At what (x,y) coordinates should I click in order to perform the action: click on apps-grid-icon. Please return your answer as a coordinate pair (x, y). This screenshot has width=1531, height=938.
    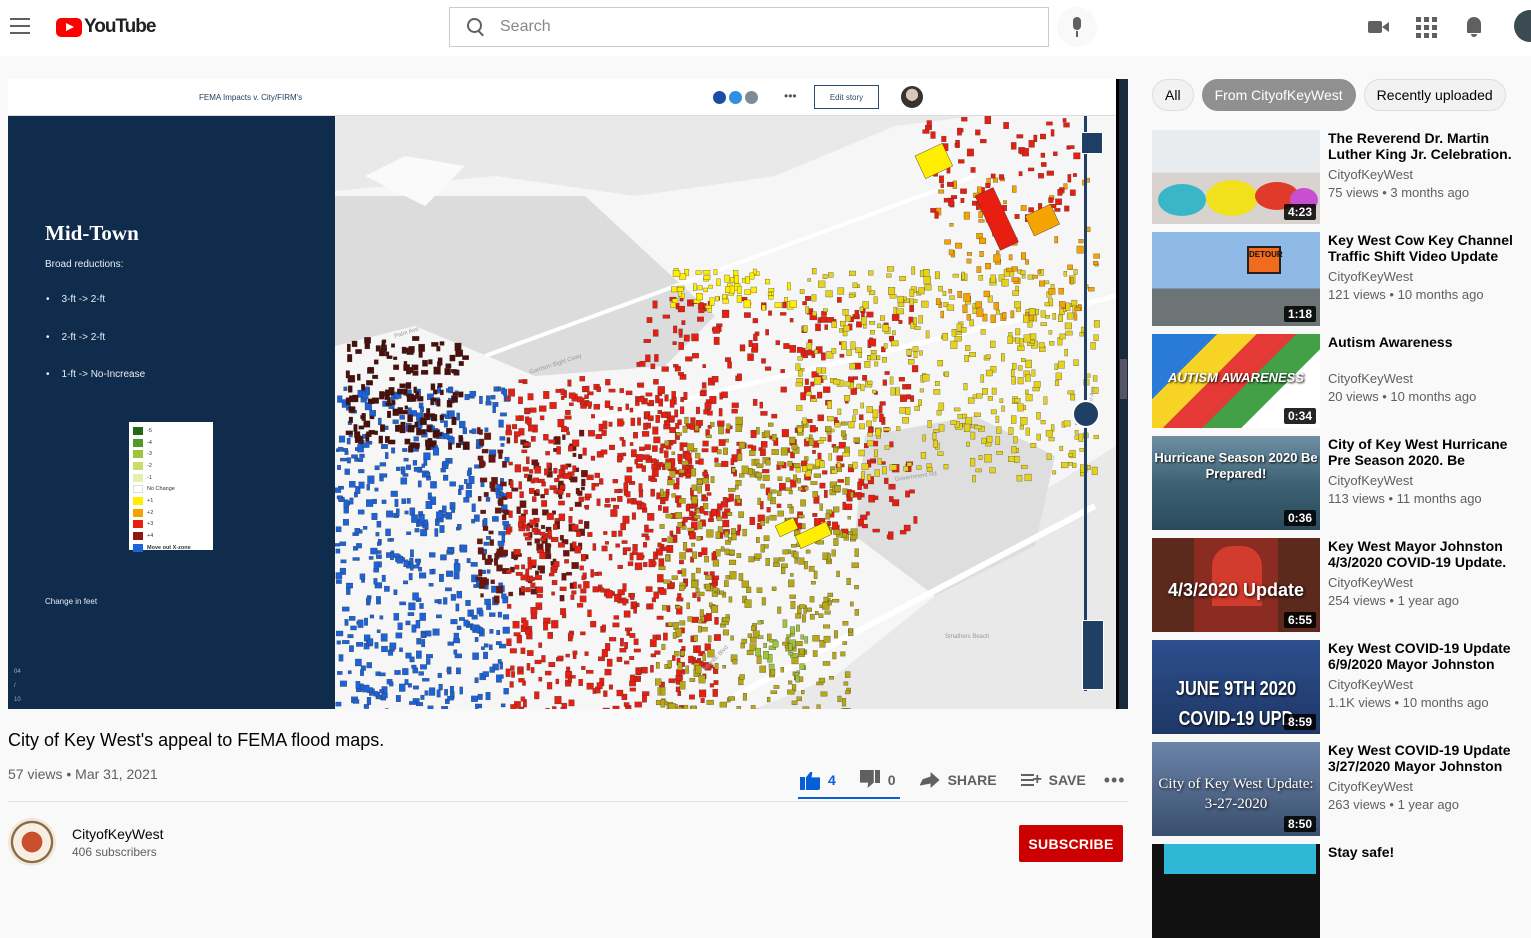
    Looking at the image, I should click on (1427, 27).